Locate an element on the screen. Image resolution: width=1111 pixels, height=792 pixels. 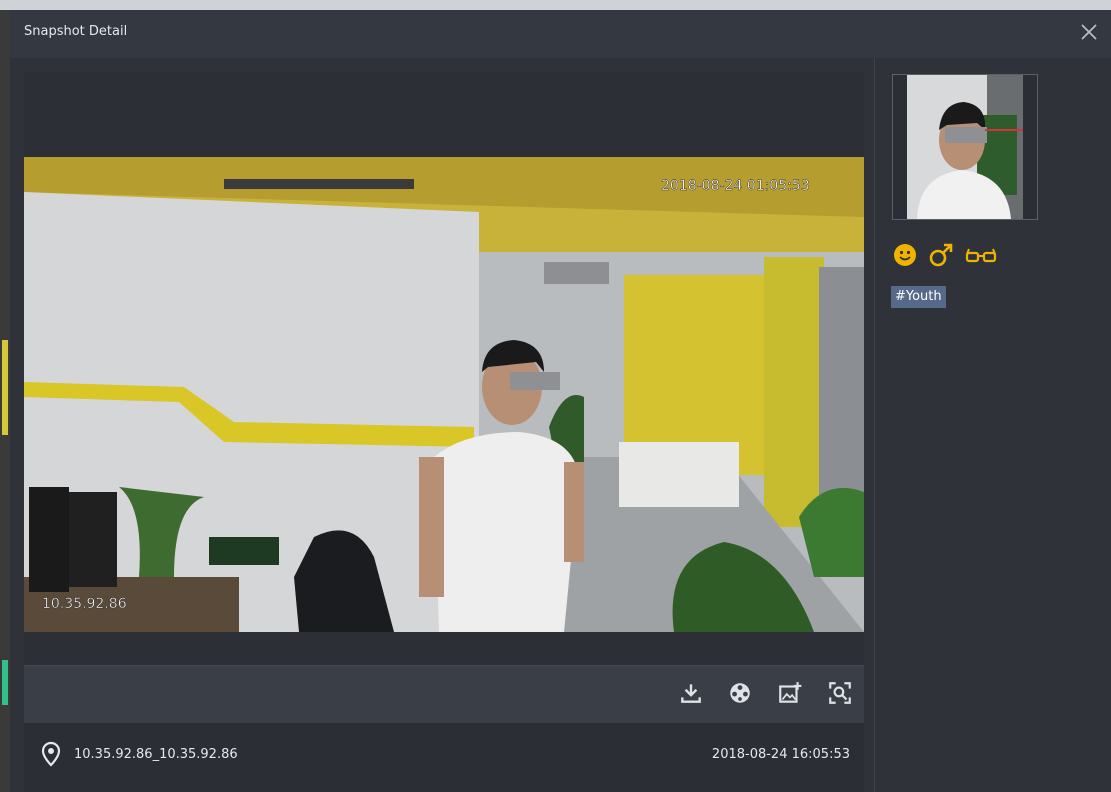
snapshot-toolbar is located at coordinates (444, 694).